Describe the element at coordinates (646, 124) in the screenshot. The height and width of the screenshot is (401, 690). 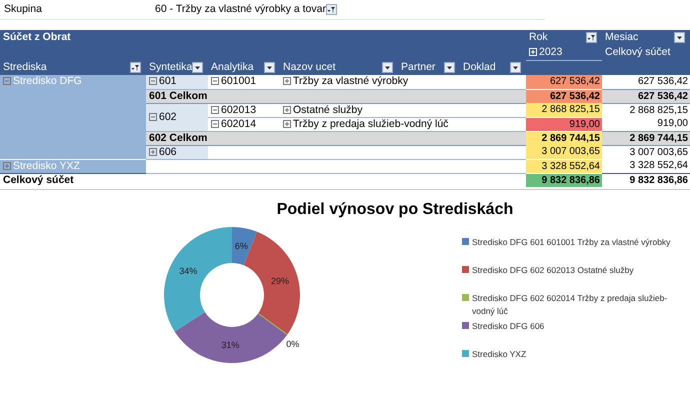
I see `total-cell: 919,00` at that location.